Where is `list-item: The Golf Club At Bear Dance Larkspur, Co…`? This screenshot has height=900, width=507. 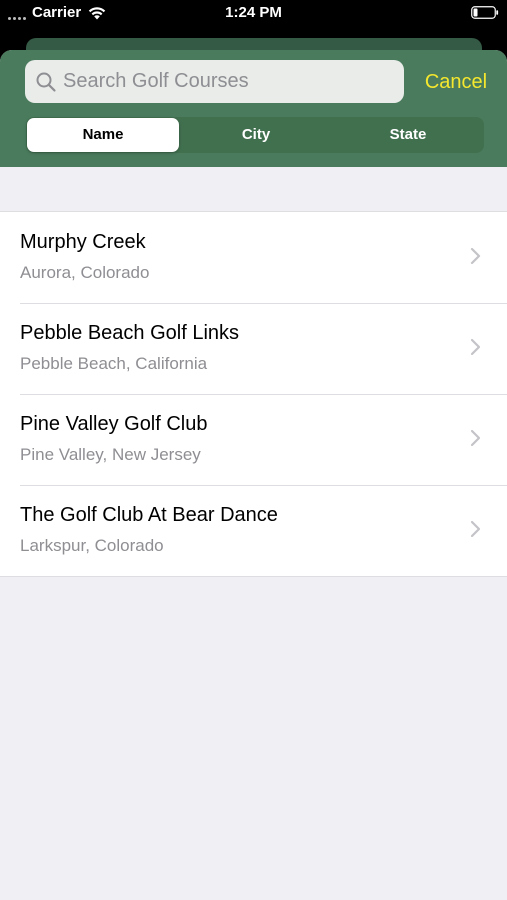
list-item: The Golf Club At Bear Dance Larkspur, Co… is located at coordinates (253, 530).